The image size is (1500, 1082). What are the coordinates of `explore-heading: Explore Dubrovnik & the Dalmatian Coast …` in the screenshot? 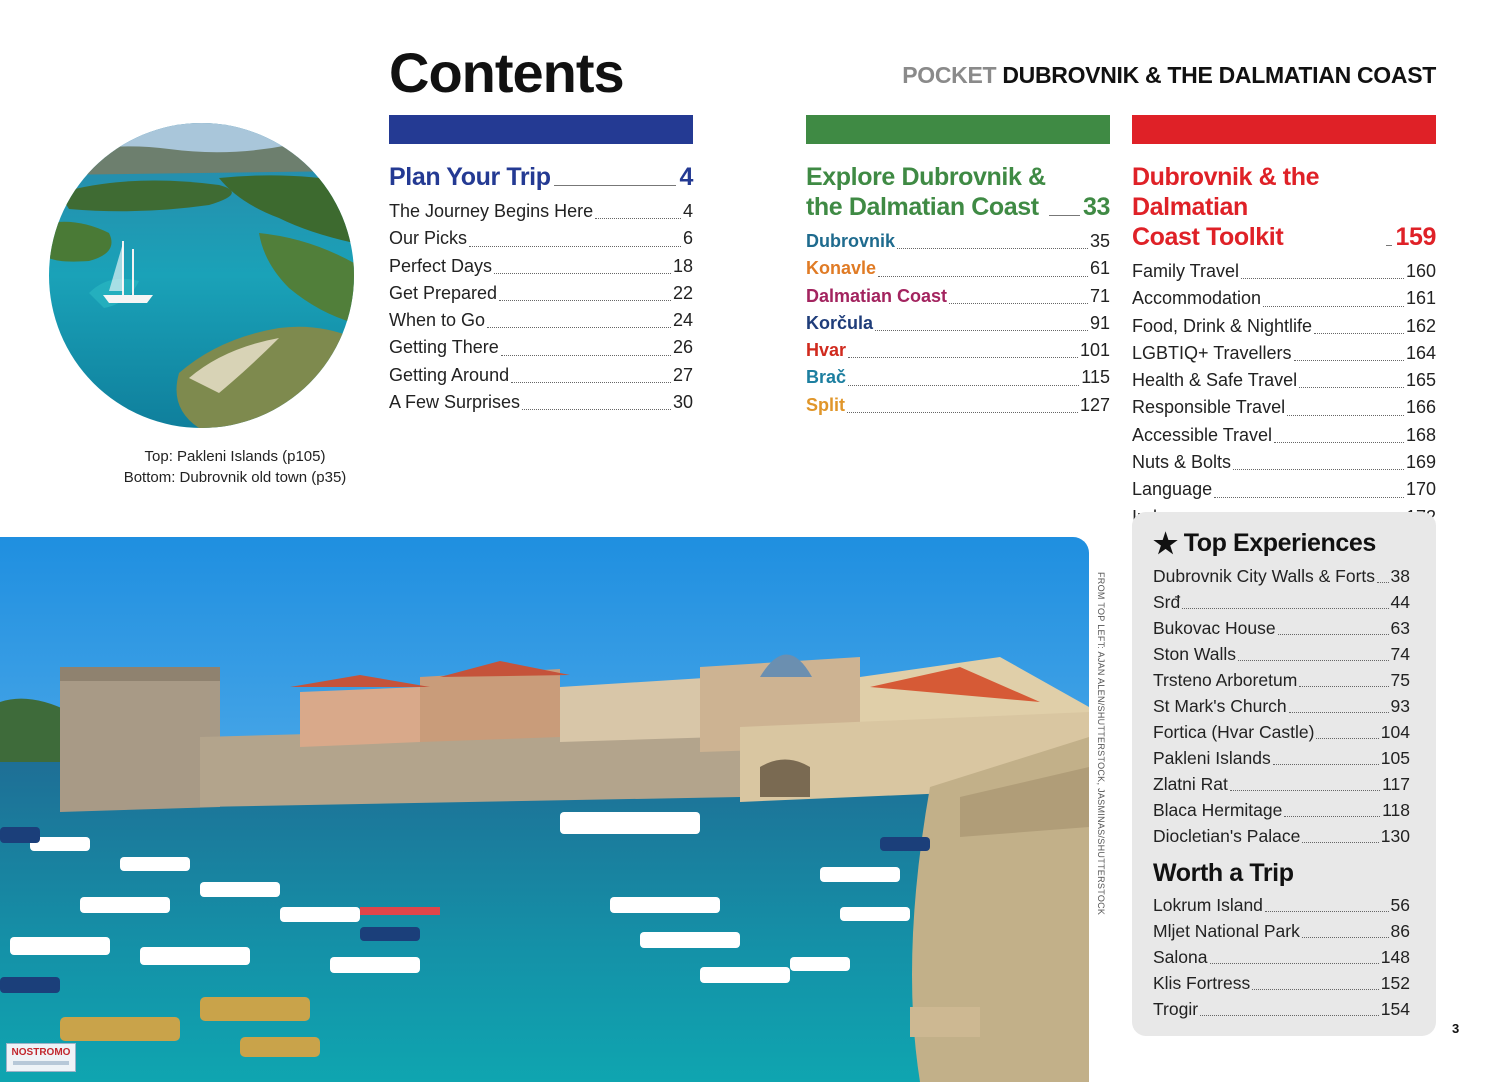 It's located at (958, 192).